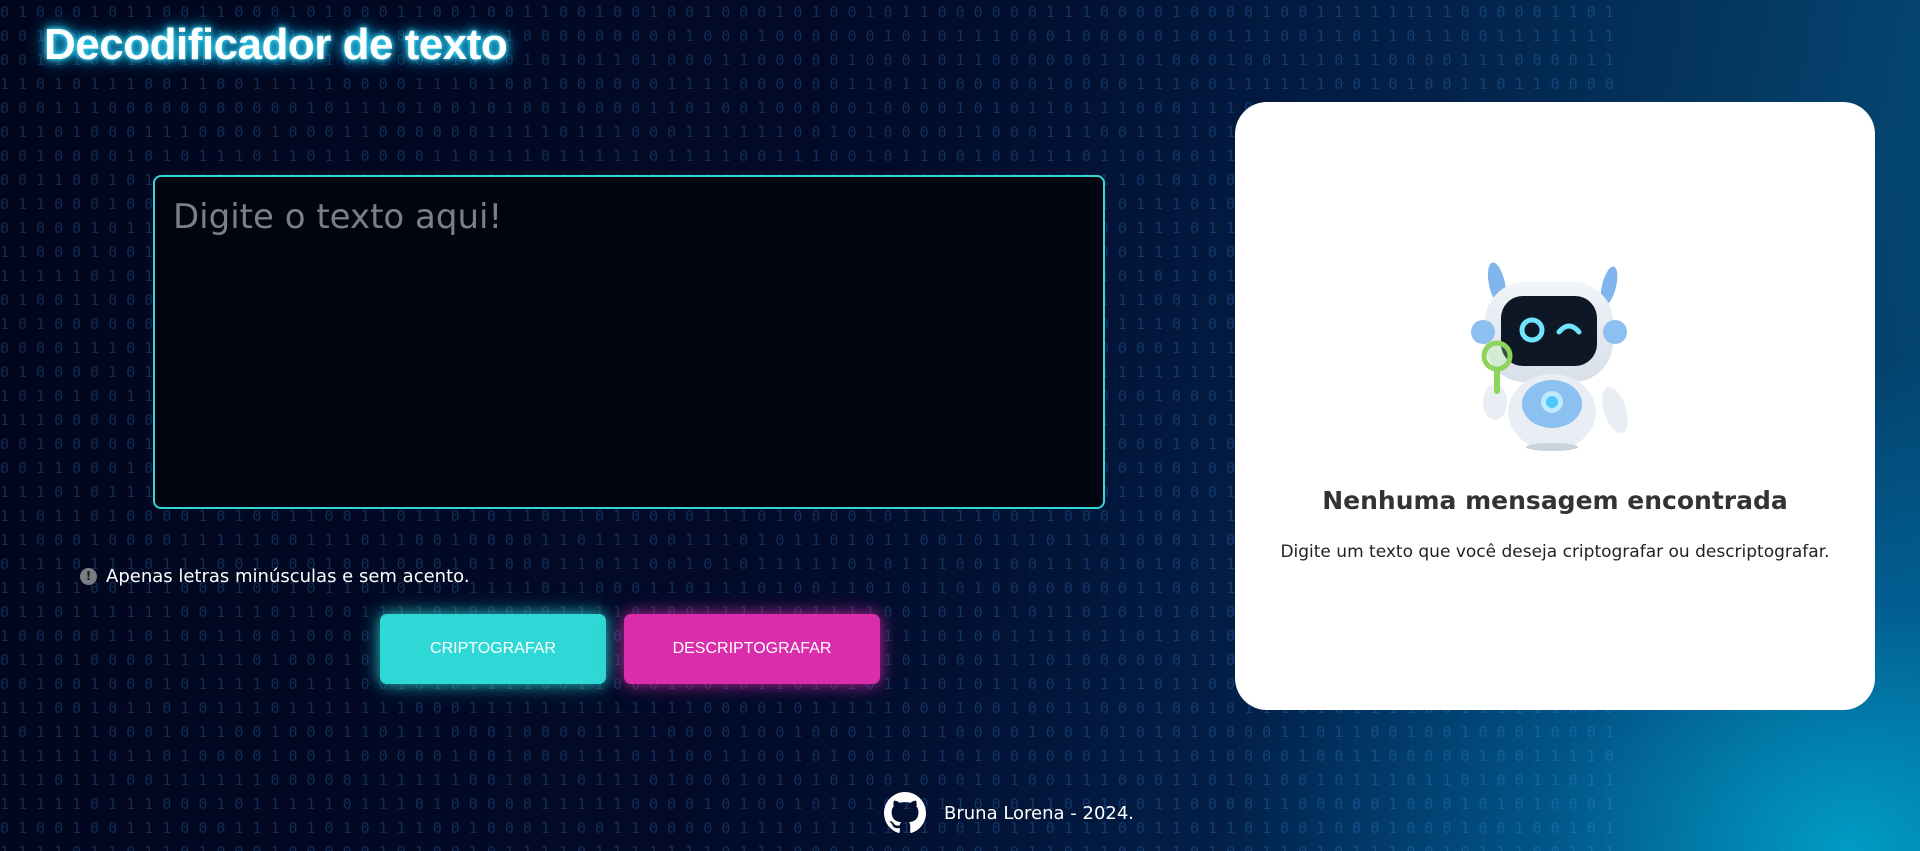 This screenshot has height=851, width=1920. I want to click on hint-row: ! Apenas letras minúsculas e sem acento., so click(275, 576).